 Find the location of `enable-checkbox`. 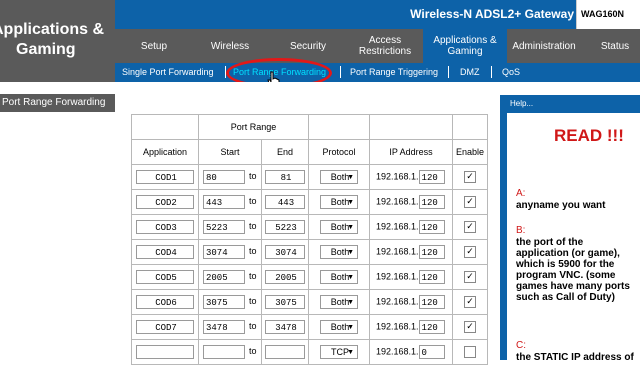

enable-checkbox is located at coordinates (470, 352).